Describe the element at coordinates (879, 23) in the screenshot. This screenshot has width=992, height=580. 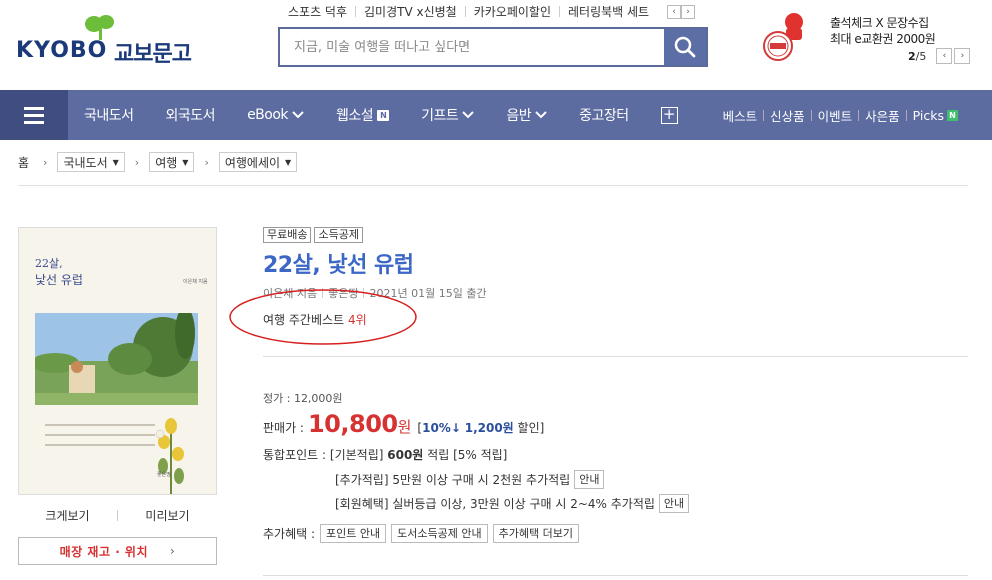
I see `promo-line1: 출석체크 X 문장수집` at that location.